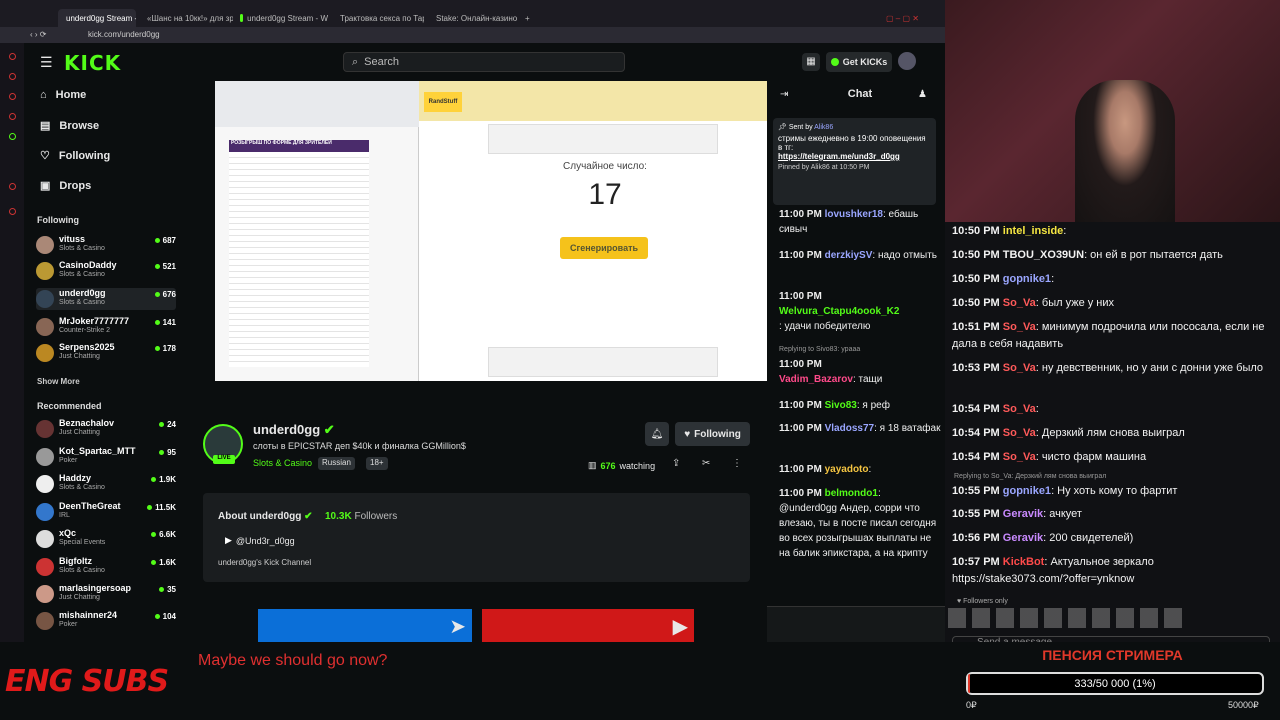  I want to click on randstuff-header, so click(593, 101).